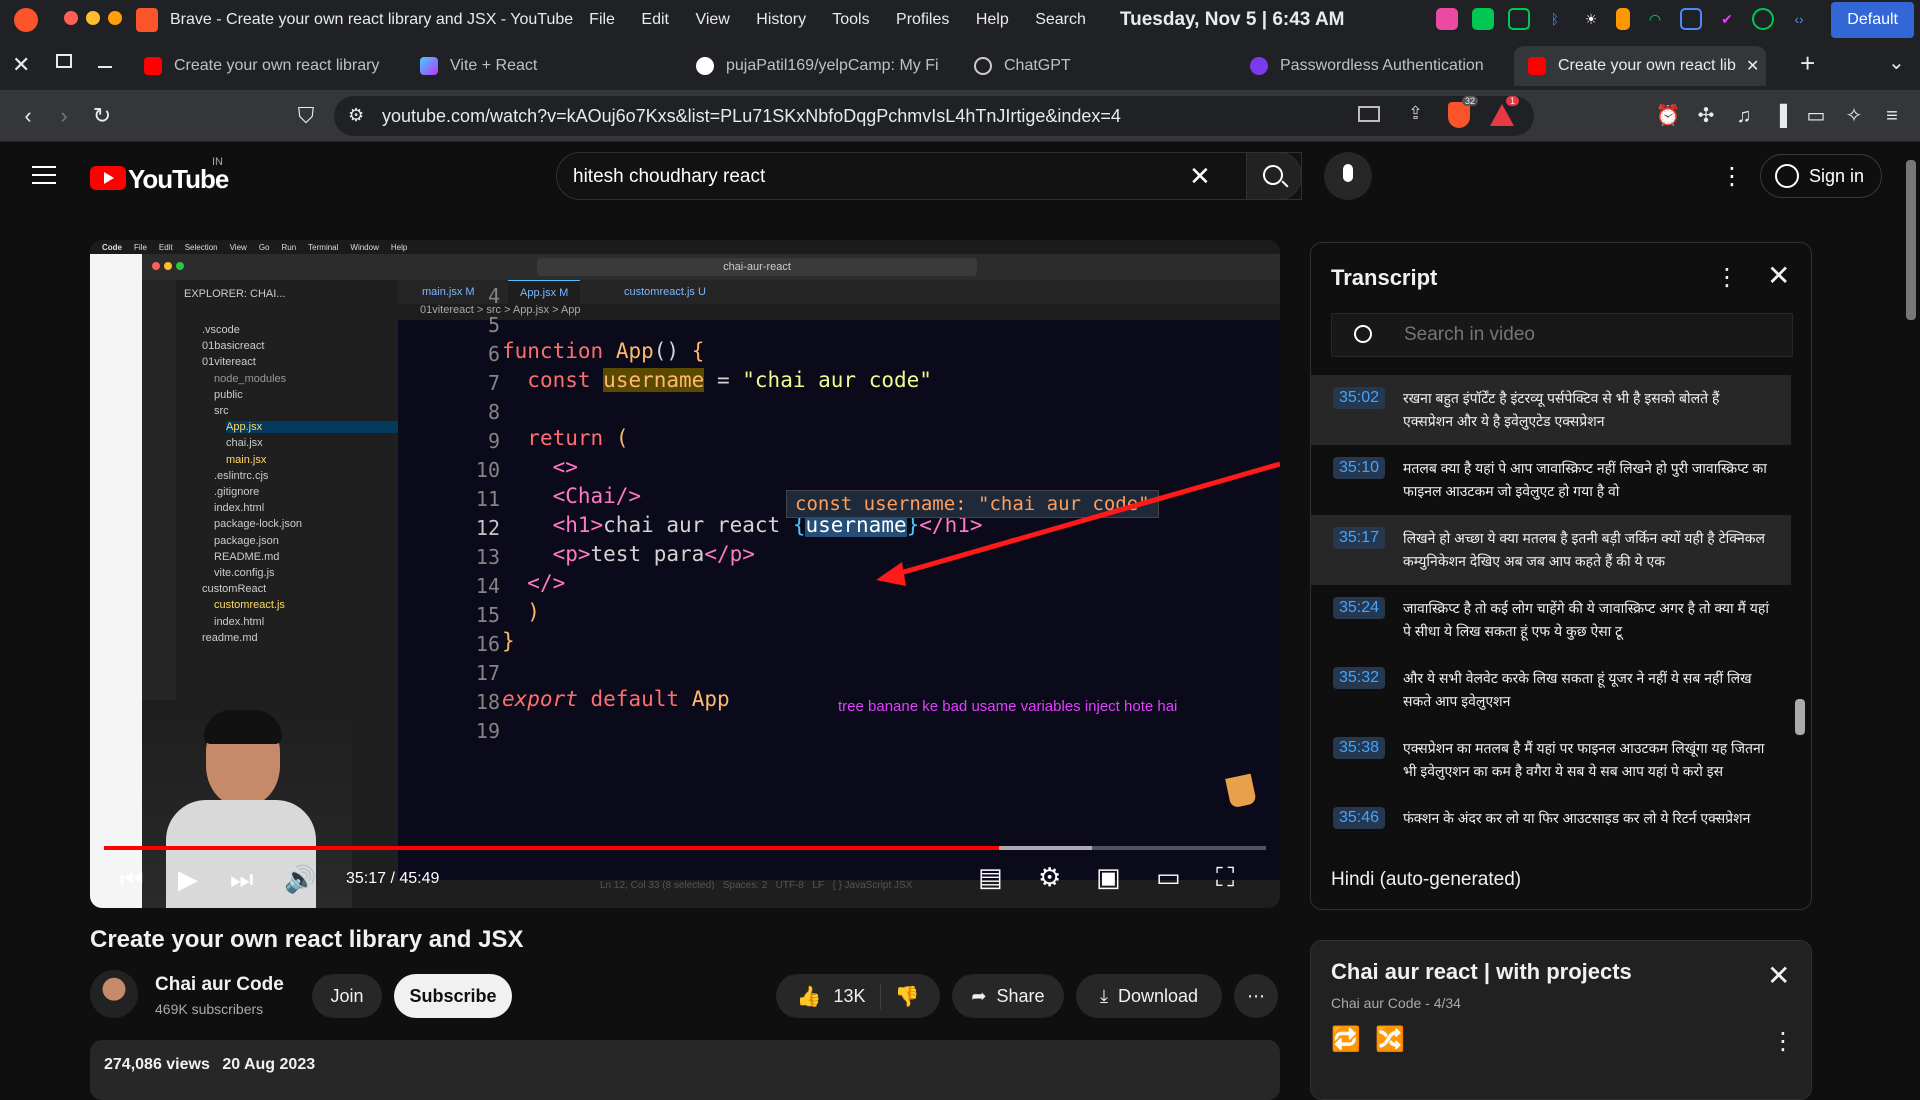 Image resolution: width=1920 pixels, height=1100 pixels. Describe the element at coordinates (1691, 19) in the screenshot. I see `screen-share-icon` at that location.